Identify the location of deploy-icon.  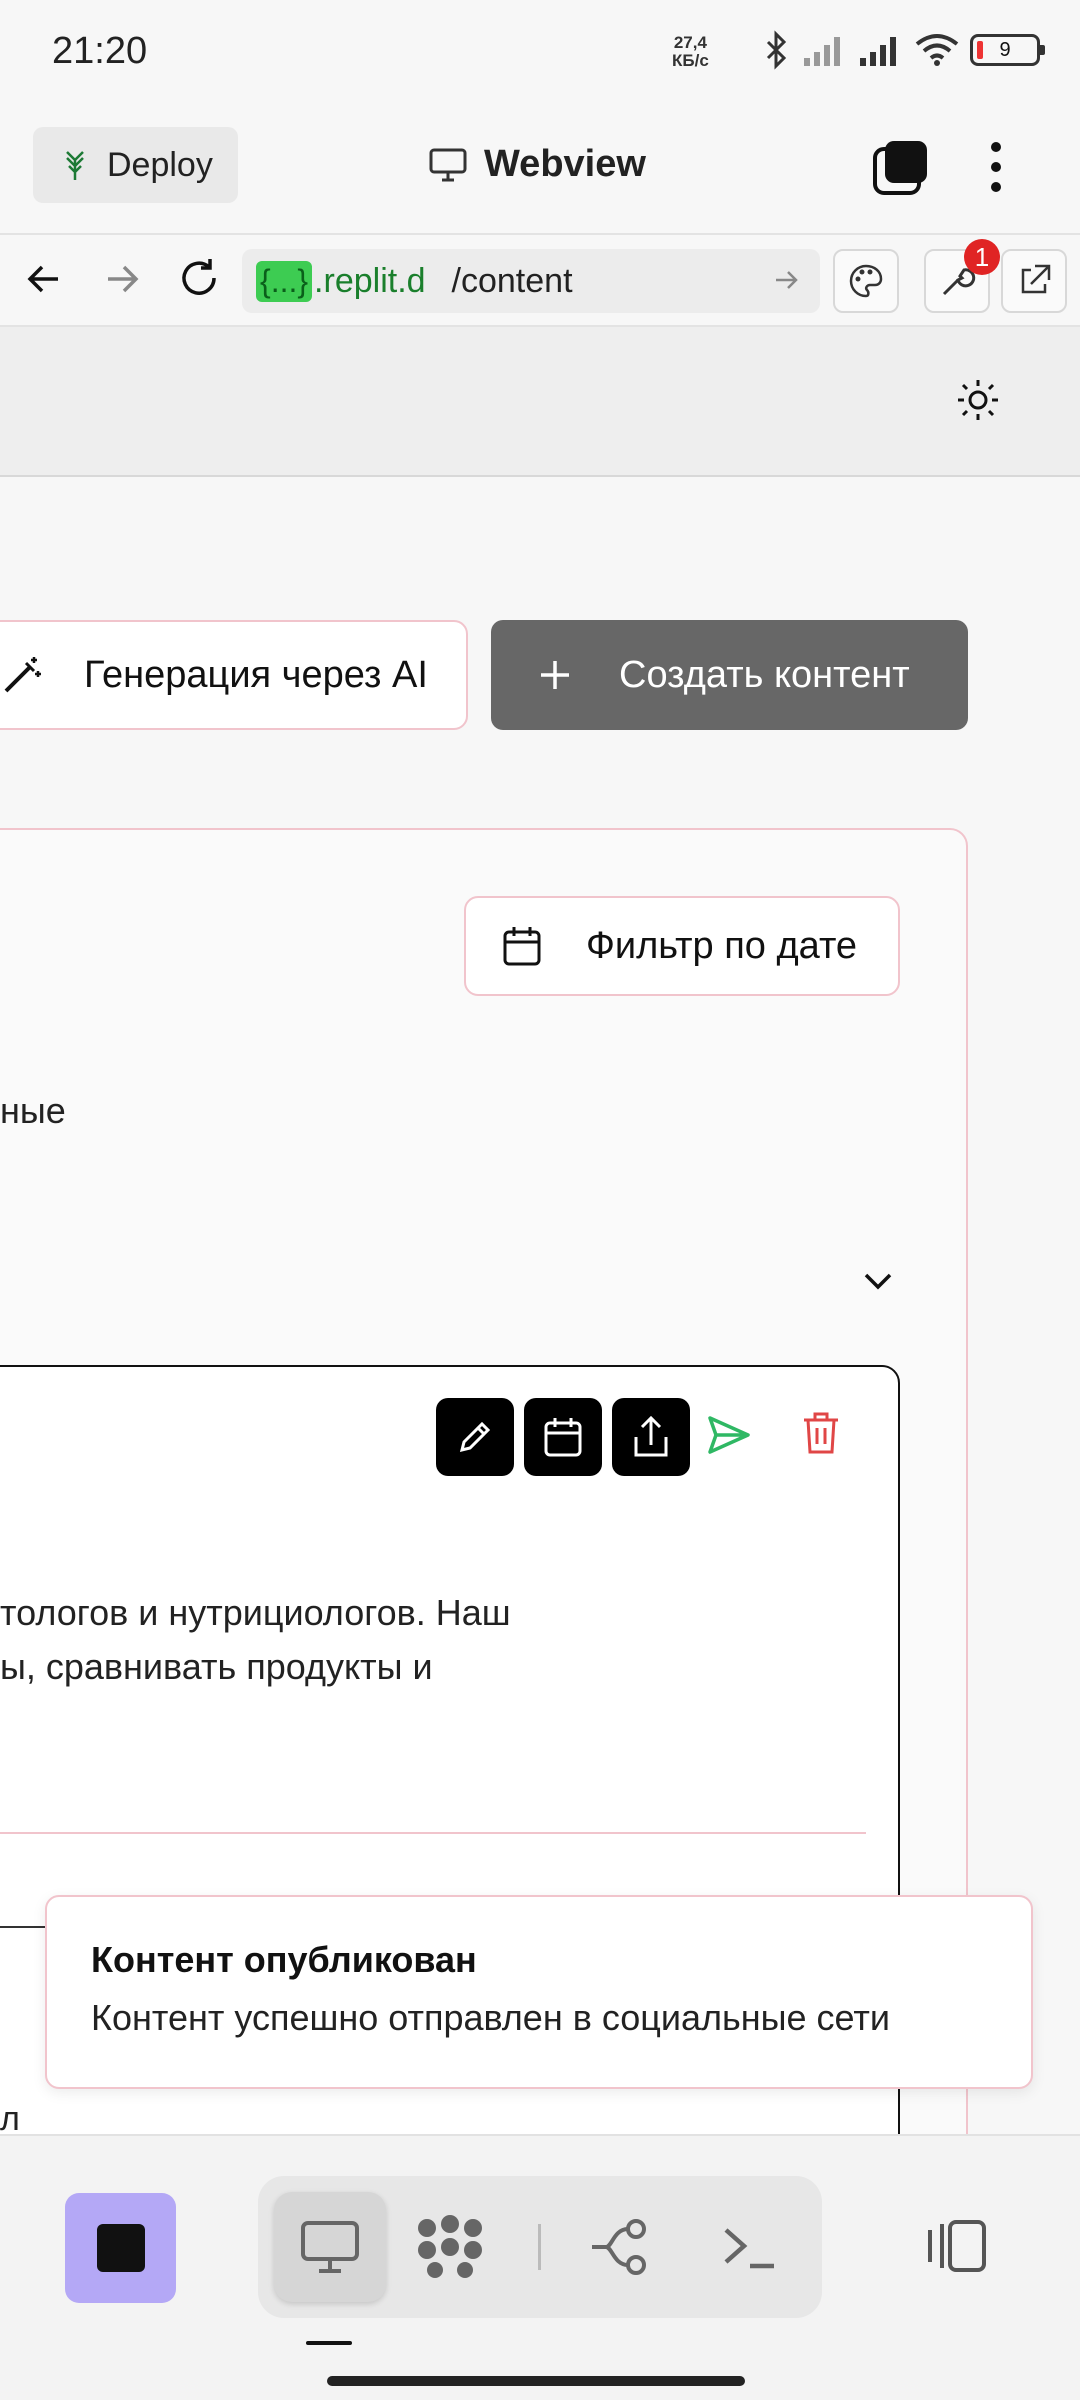
(75, 165).